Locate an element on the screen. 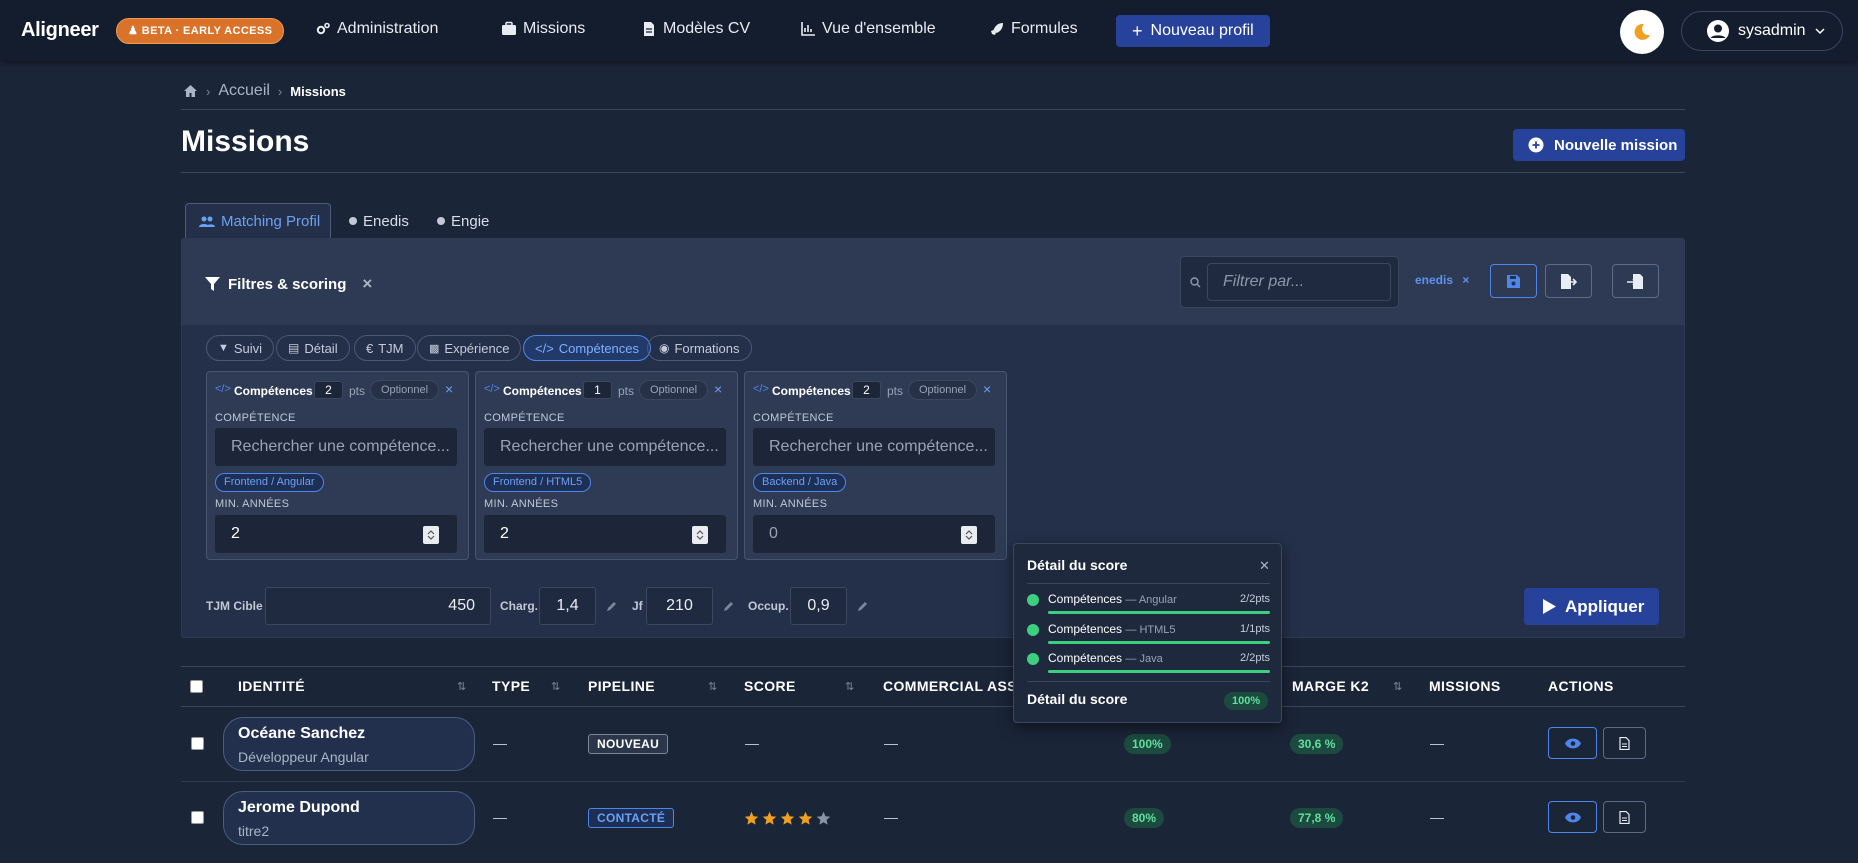 The height and width of the screenshot is (863, 1858). brand-logo: Aligneer is located at coordinates (60, 30).